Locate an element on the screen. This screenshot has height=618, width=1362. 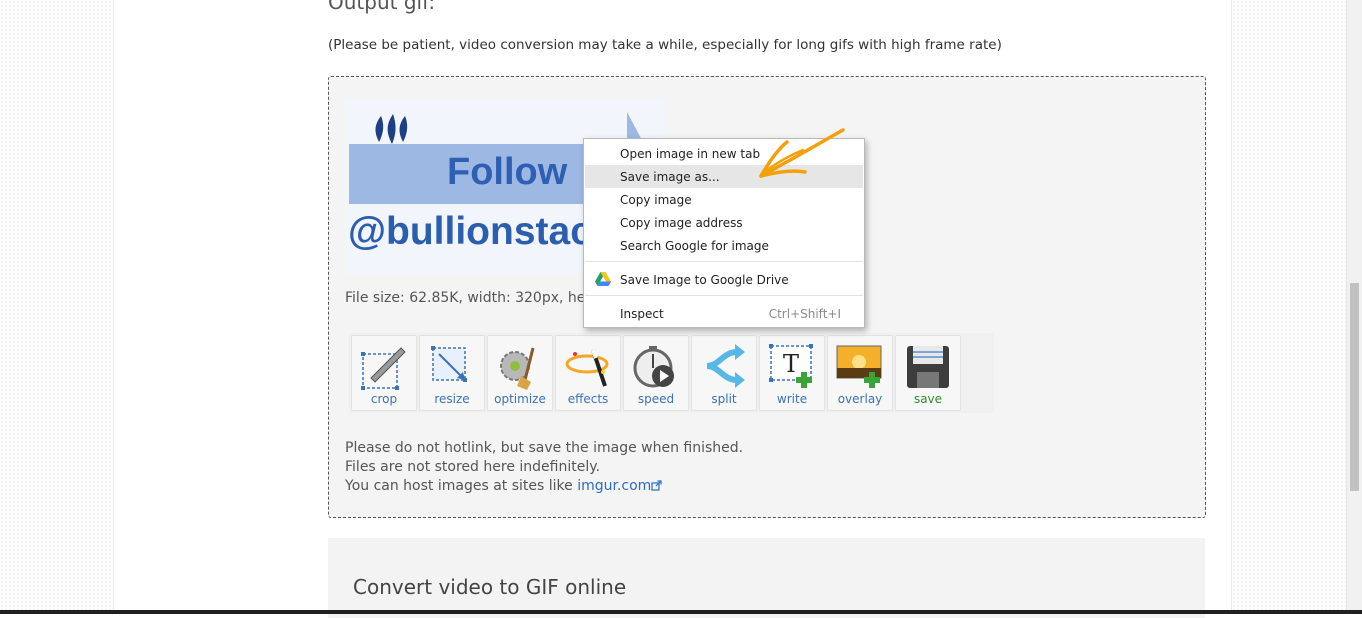
split-label: split is located at coordinates (724, 399).